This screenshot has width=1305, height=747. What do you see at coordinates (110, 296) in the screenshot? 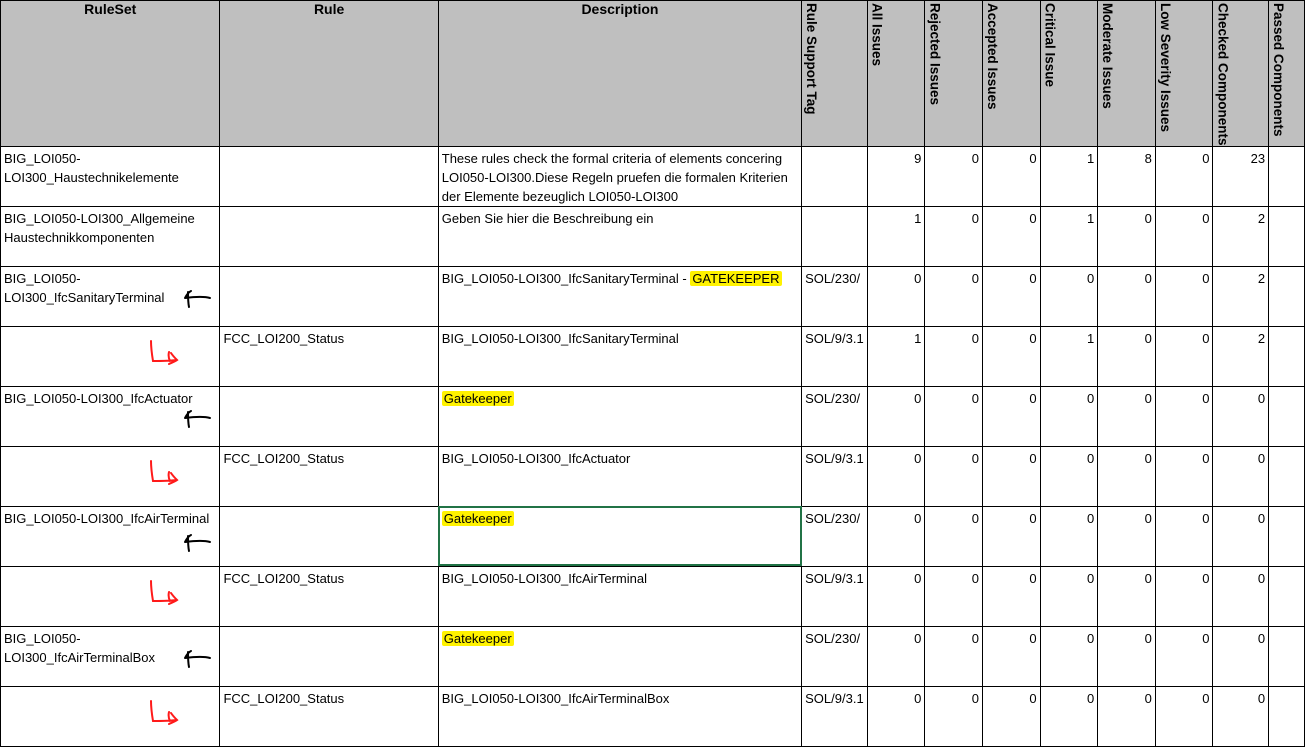
I see `cell-ruleset: BIG_LOI050-LOI300_IfcSanitaryTerminal` at bounding box center [110, 296].